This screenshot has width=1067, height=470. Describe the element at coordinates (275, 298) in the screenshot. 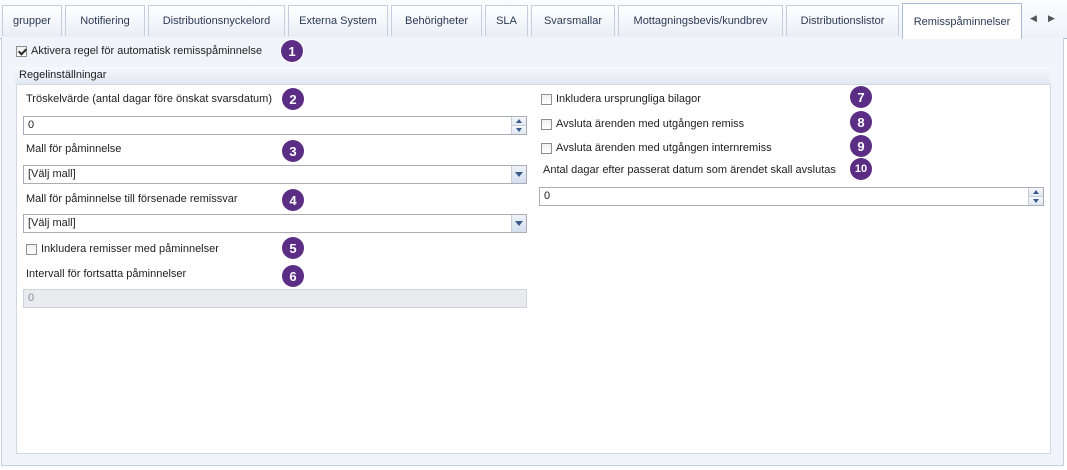

I see `interval-field: 0` at that location.